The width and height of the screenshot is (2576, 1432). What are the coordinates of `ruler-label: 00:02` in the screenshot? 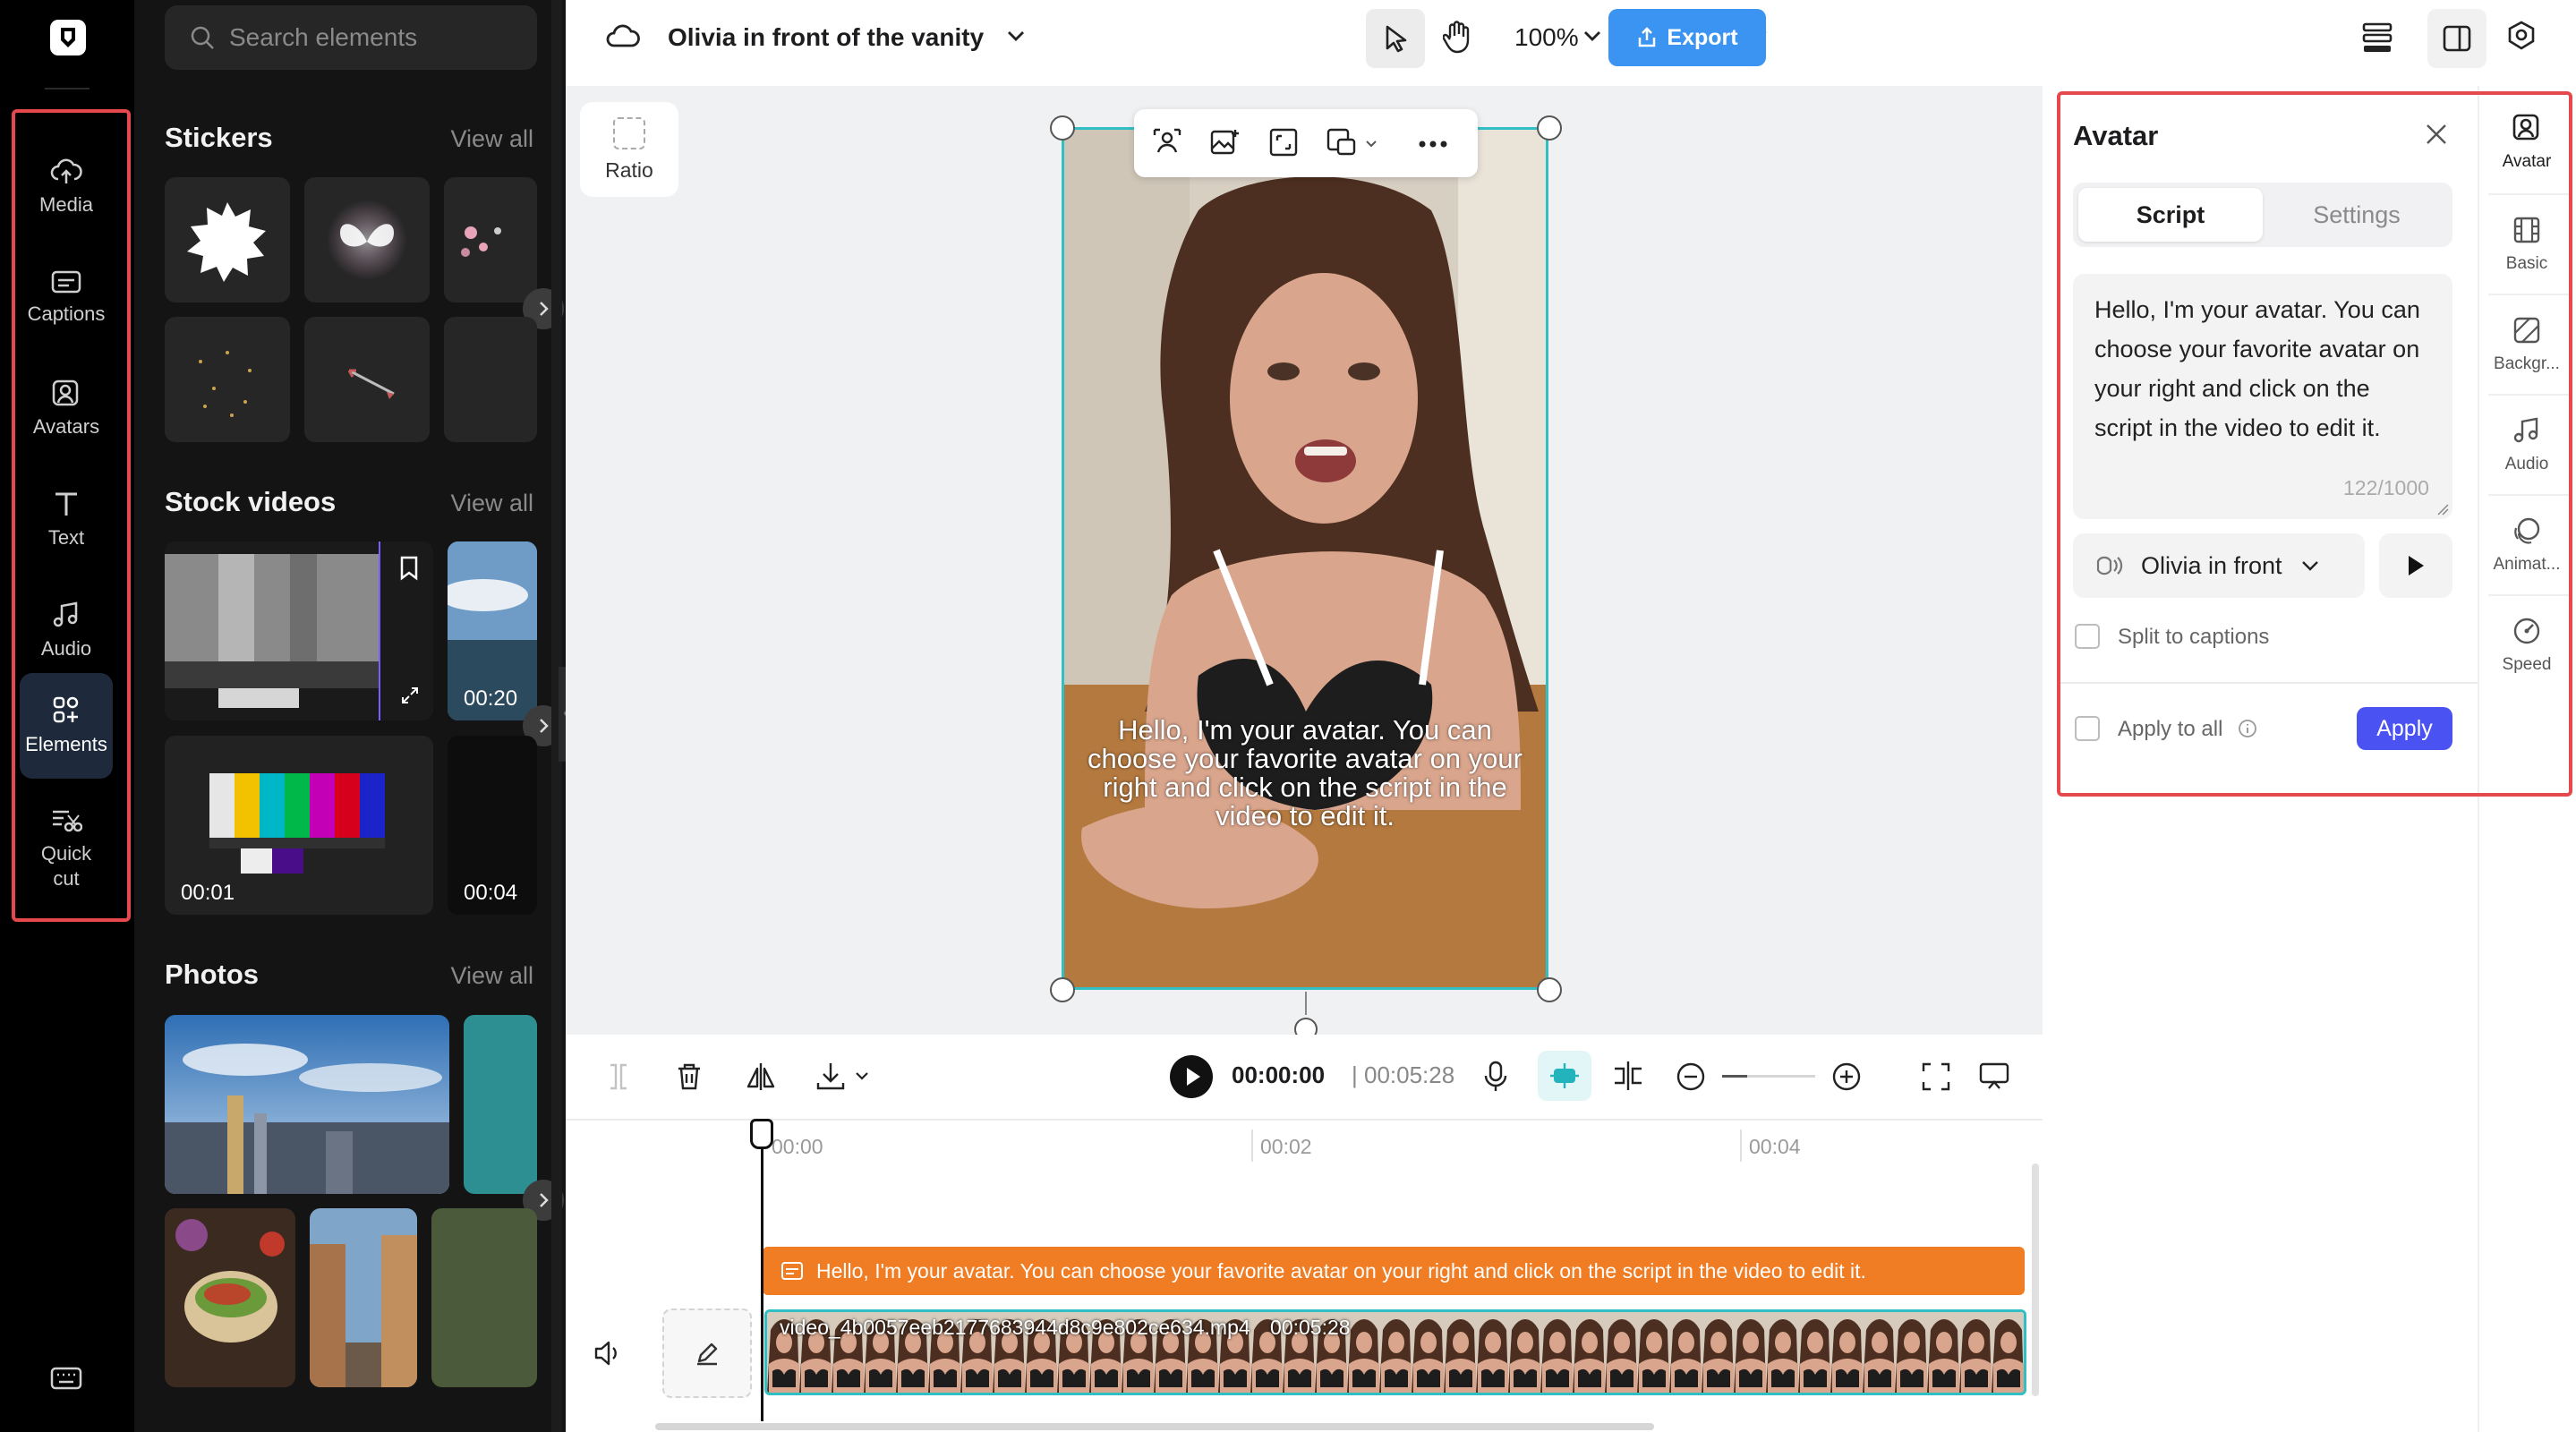 It's located at (1286, 1146).